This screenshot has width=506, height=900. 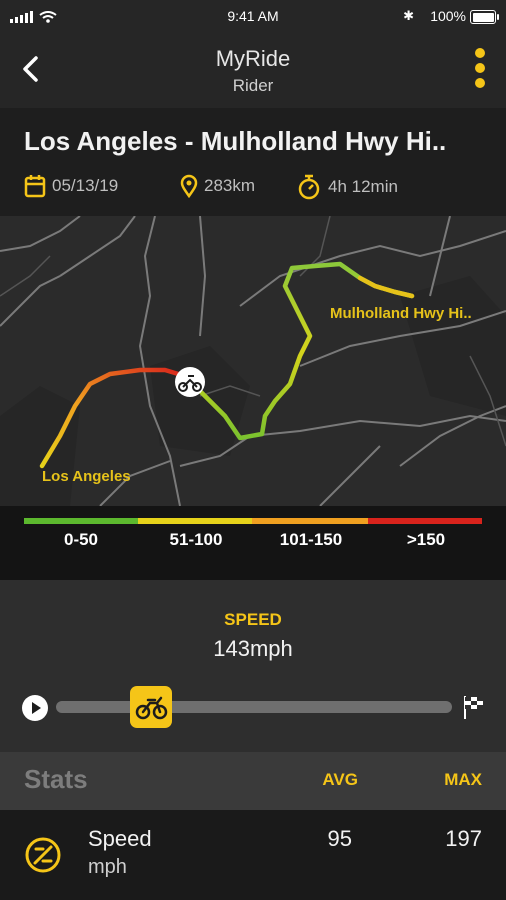 I want to click on route-distance-text: 283km, so click(x=230, y=185).